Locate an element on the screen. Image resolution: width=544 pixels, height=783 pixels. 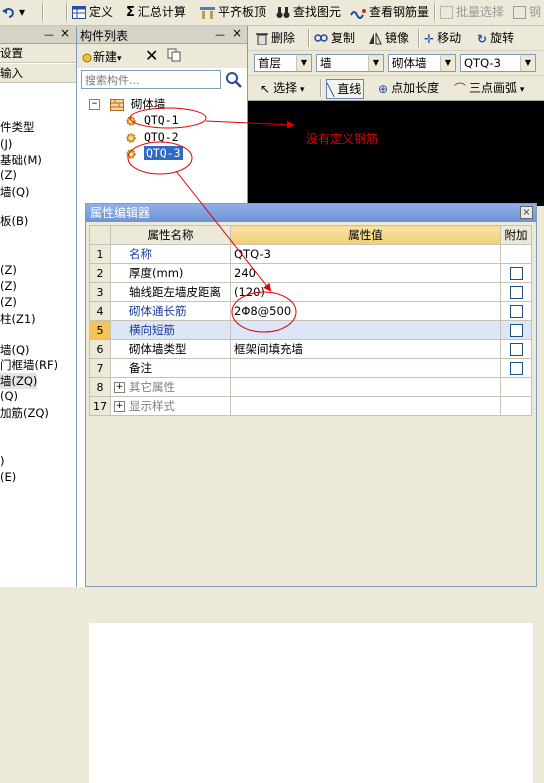
tree-item: (J) is located at coordinates (6, 144).